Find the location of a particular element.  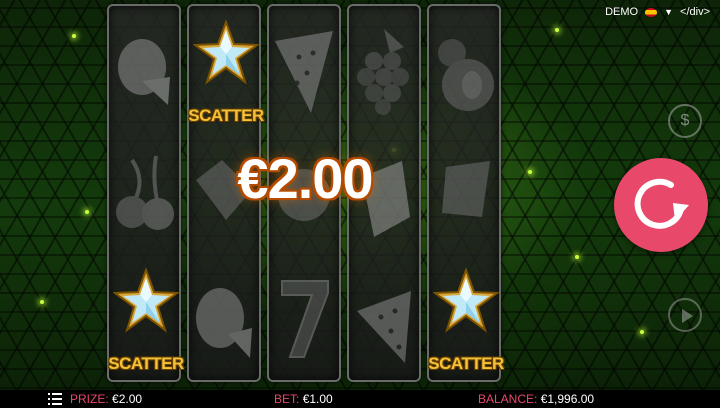

prize-stat: PRIZE: €2.00 is located at coordinates (106, 399).